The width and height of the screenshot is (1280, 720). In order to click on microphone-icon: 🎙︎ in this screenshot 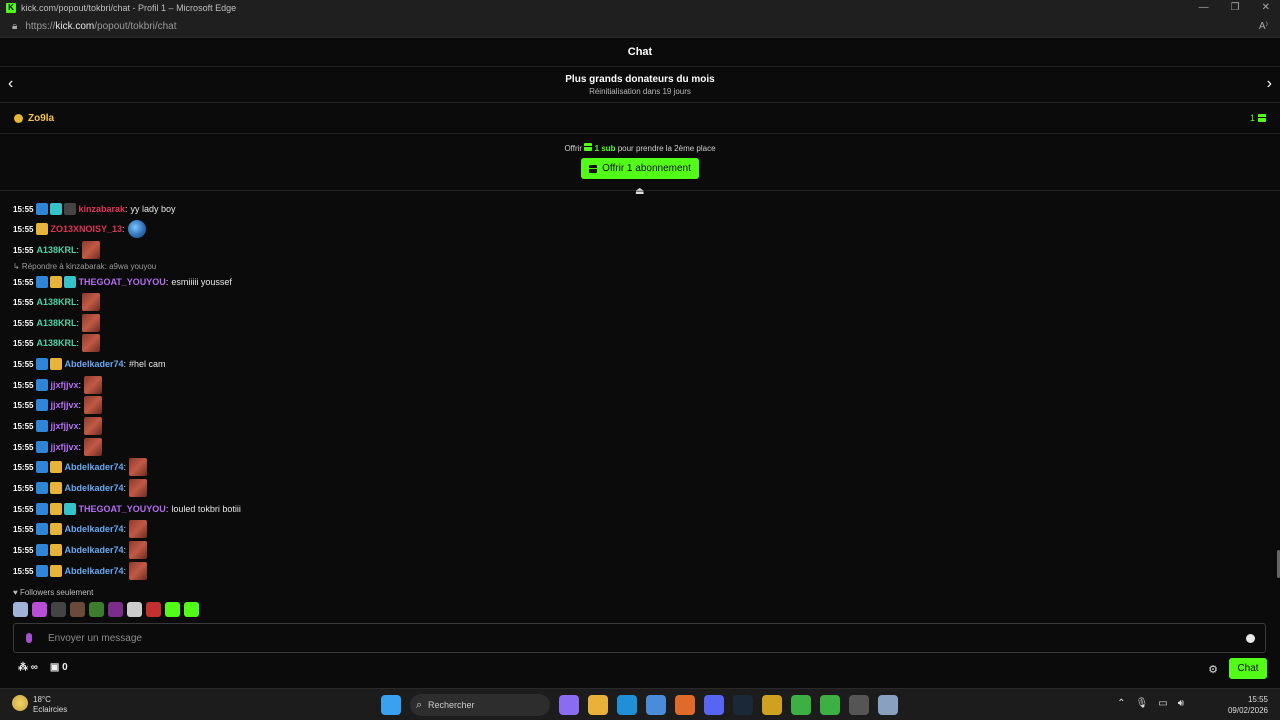, I will do `click(1142, 703)`.